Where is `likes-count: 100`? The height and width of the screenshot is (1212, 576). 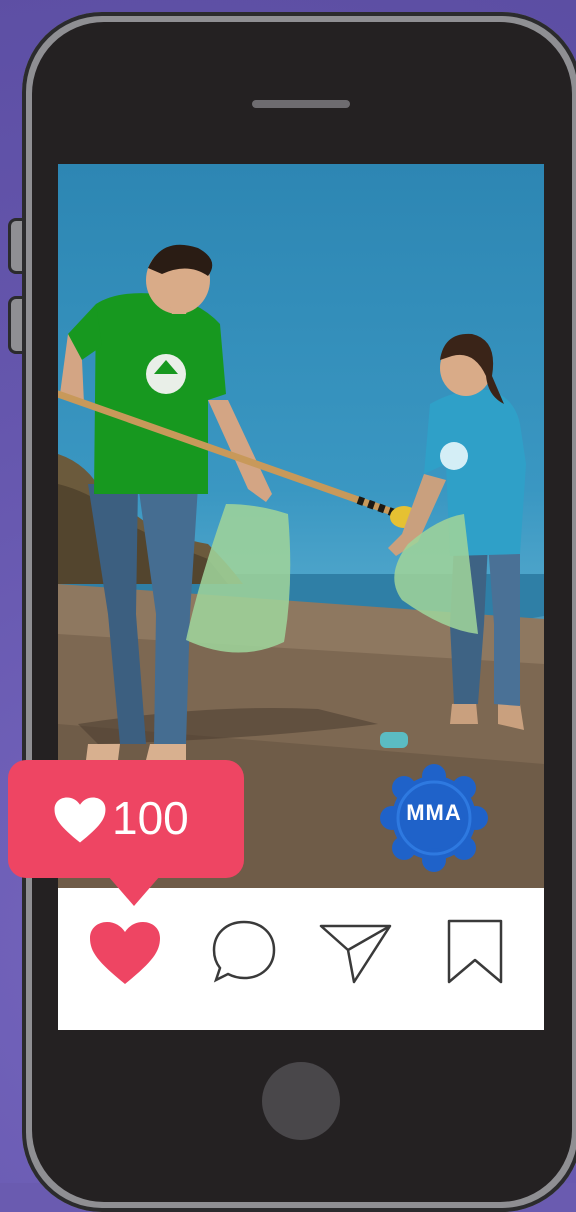
likes-count: 100 is located at coordinates (150, 818).